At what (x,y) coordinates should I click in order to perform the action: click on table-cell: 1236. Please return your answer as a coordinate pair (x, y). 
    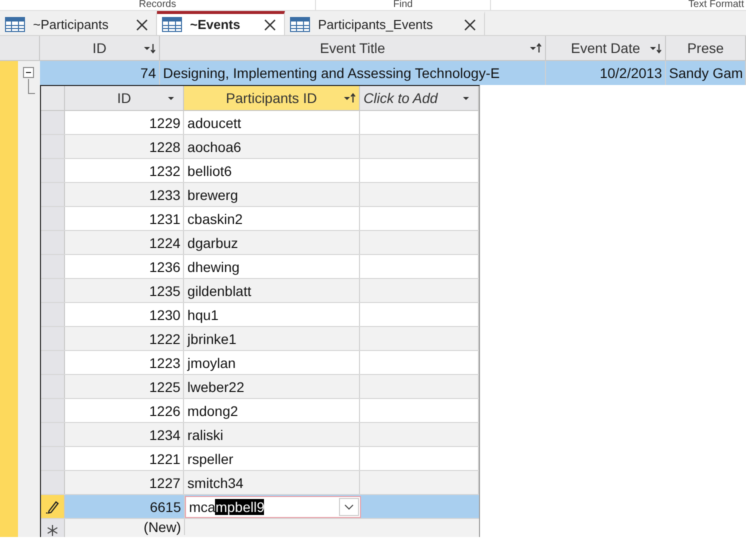
    Looking at the image, I should click on (124, 266).